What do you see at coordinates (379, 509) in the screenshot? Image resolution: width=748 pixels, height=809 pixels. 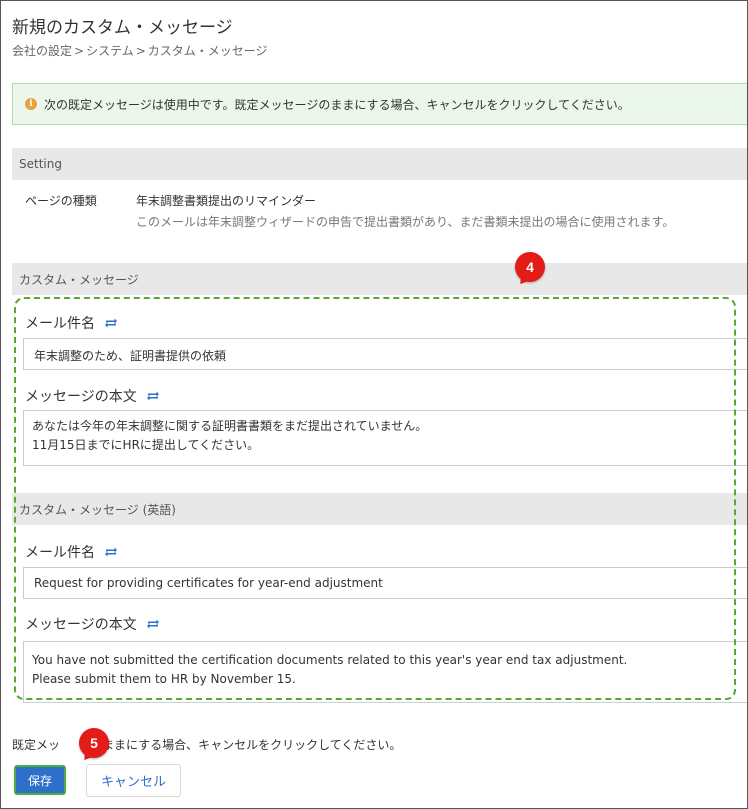 I see `custom-message-en-section-header: カスタム・メッセージ (英語)` at bounding box center [379, 509].